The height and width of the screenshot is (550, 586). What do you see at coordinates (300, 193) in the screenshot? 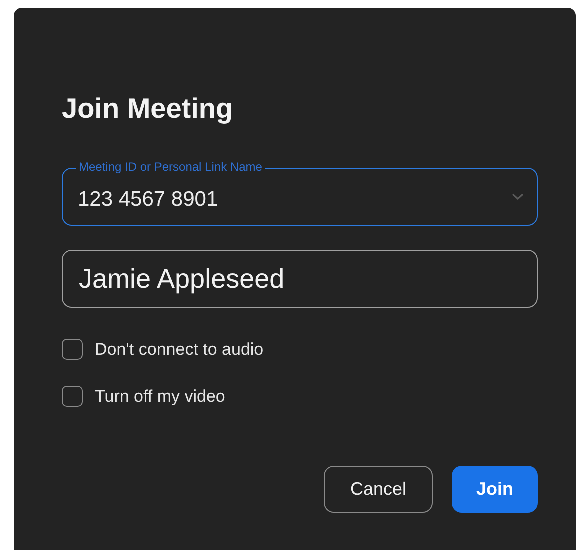
I see `meeting-id-field: Meeting ID or Personal Link Name 123 4567 8901` at bounding box center [300, 193].